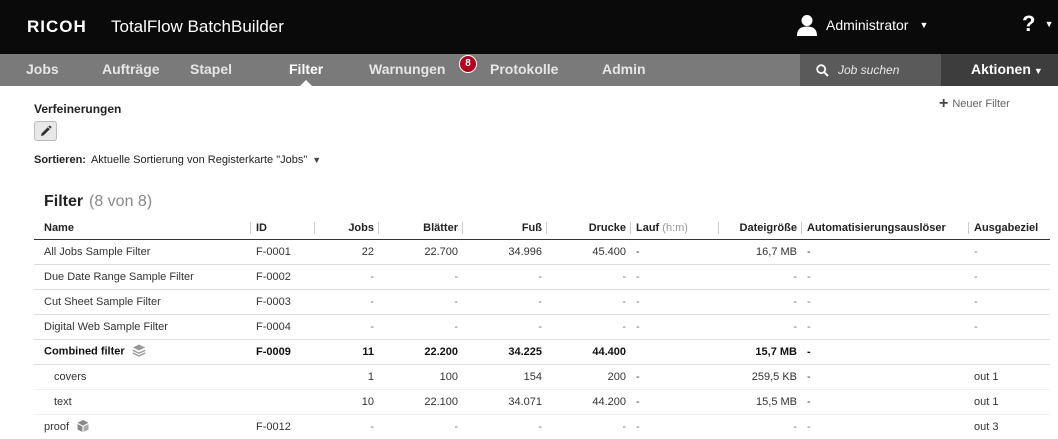 This screenshot has width=1058, height=439. Describe the element at coordinates (1009, 352) in the screenshot. I see `cell-output` at that location.